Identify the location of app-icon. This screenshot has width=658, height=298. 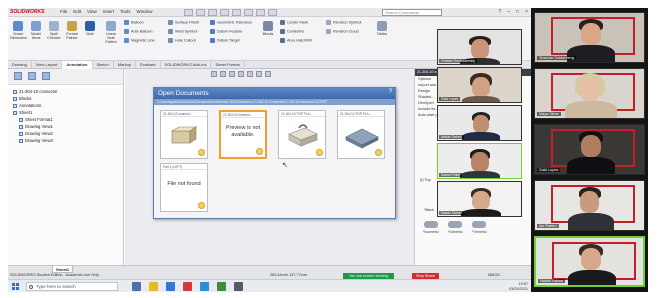
(238, 286).